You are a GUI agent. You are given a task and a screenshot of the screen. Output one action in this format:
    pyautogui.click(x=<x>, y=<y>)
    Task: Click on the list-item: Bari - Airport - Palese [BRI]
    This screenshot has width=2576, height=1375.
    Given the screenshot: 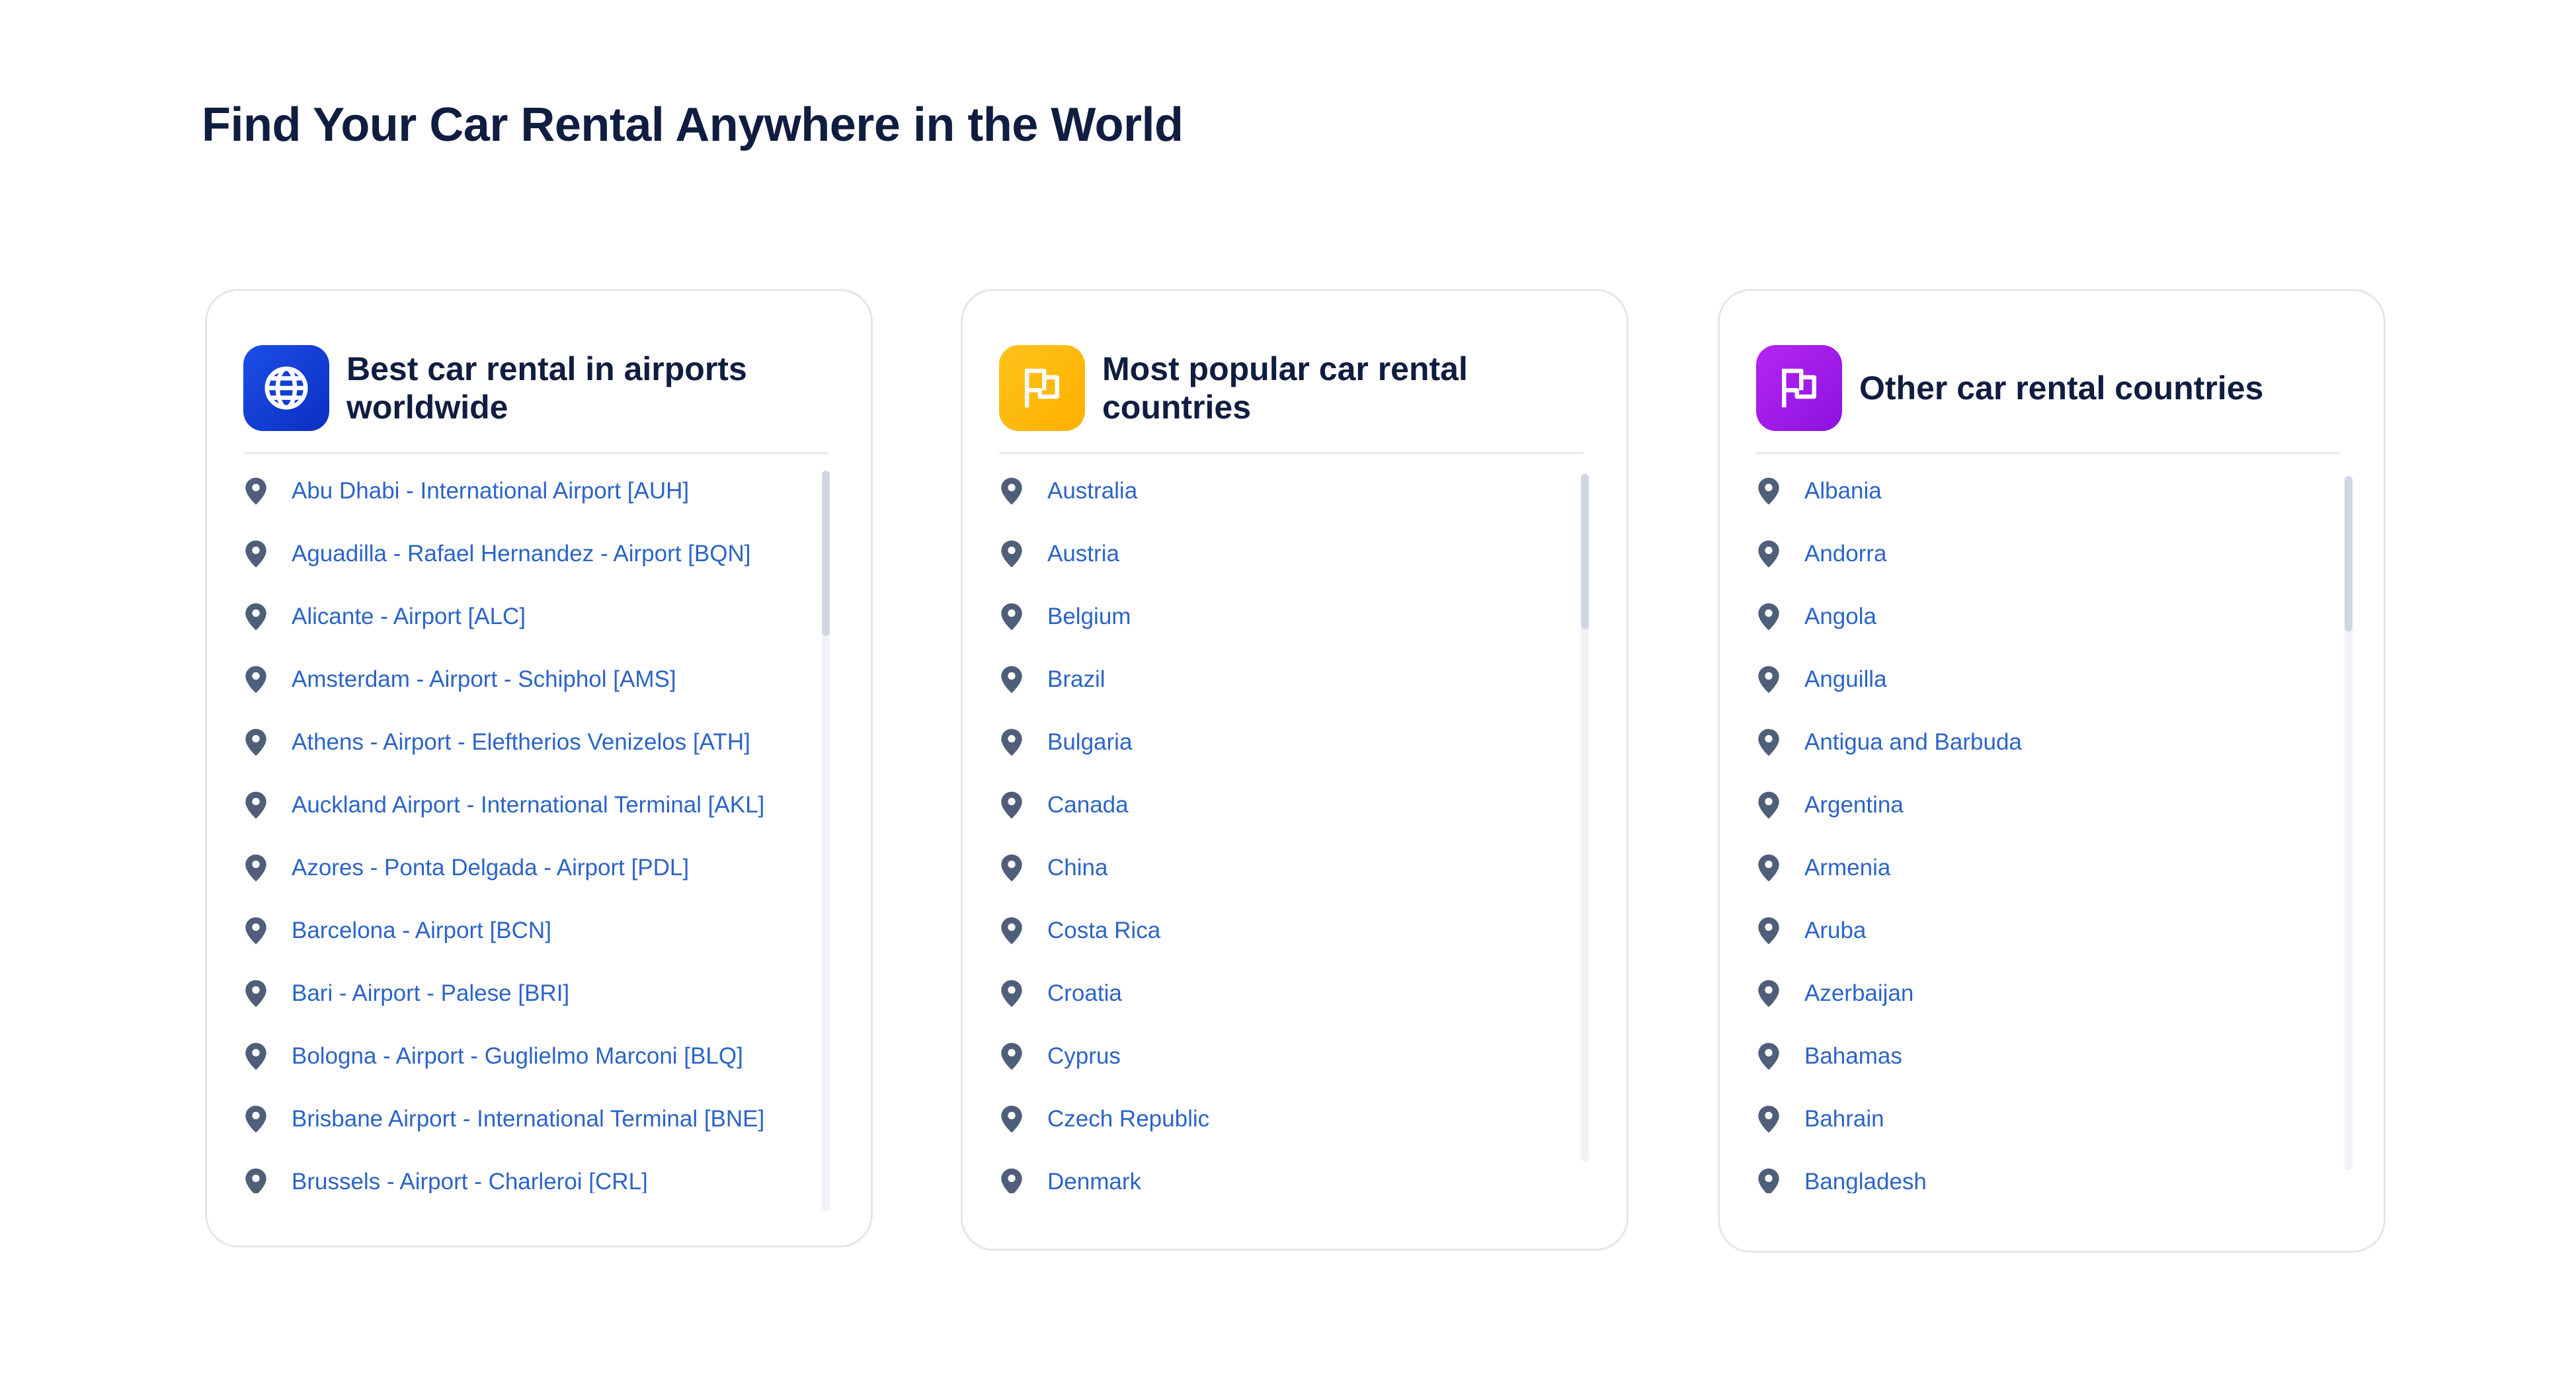 What is the action you would take?
    pyautogui.click(x=524, y=993)
    